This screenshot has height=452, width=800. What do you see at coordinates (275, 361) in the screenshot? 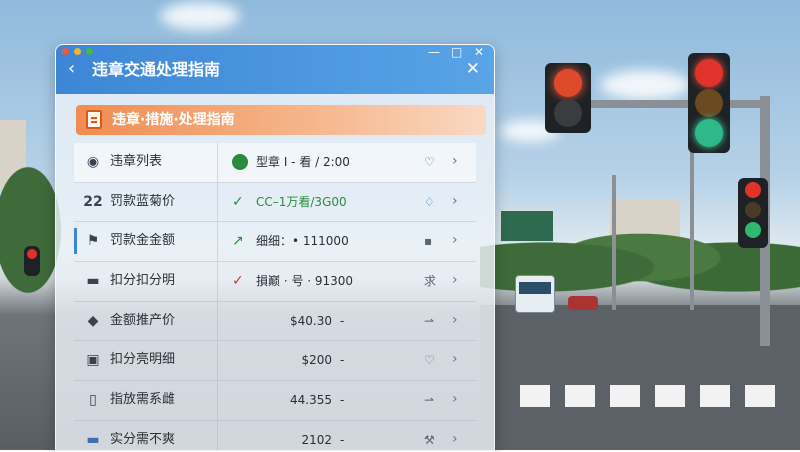
I see `list-item: ▣ 扣分亮明细 $200 - ♡ ›` at bounding box center [275, 361].